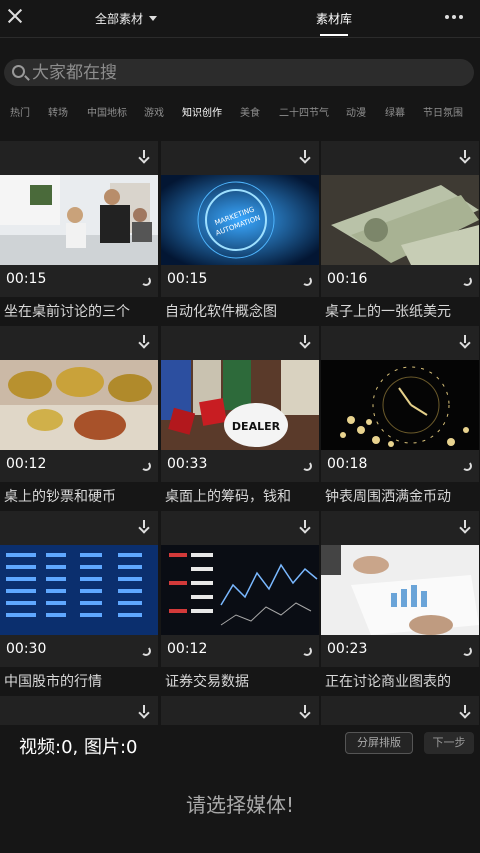 This screenshot has width=480, height=853. What do you see at coordinates (154, 111) in the screenshot?
I see `category-tab: 游戏` at bounding box center [154, 111].